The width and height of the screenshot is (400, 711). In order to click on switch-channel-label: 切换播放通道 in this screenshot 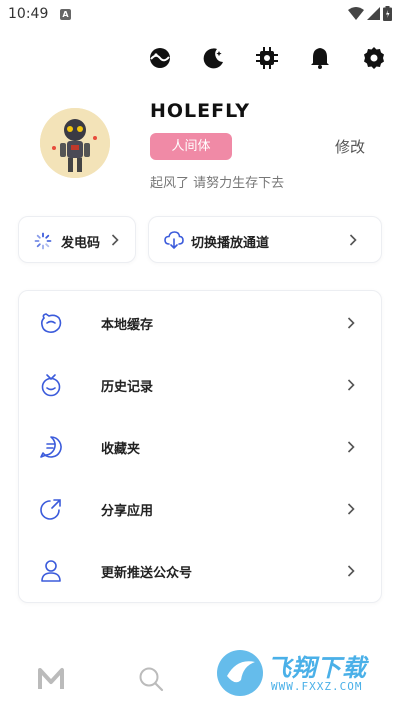, I will do `click(230, 243)`.